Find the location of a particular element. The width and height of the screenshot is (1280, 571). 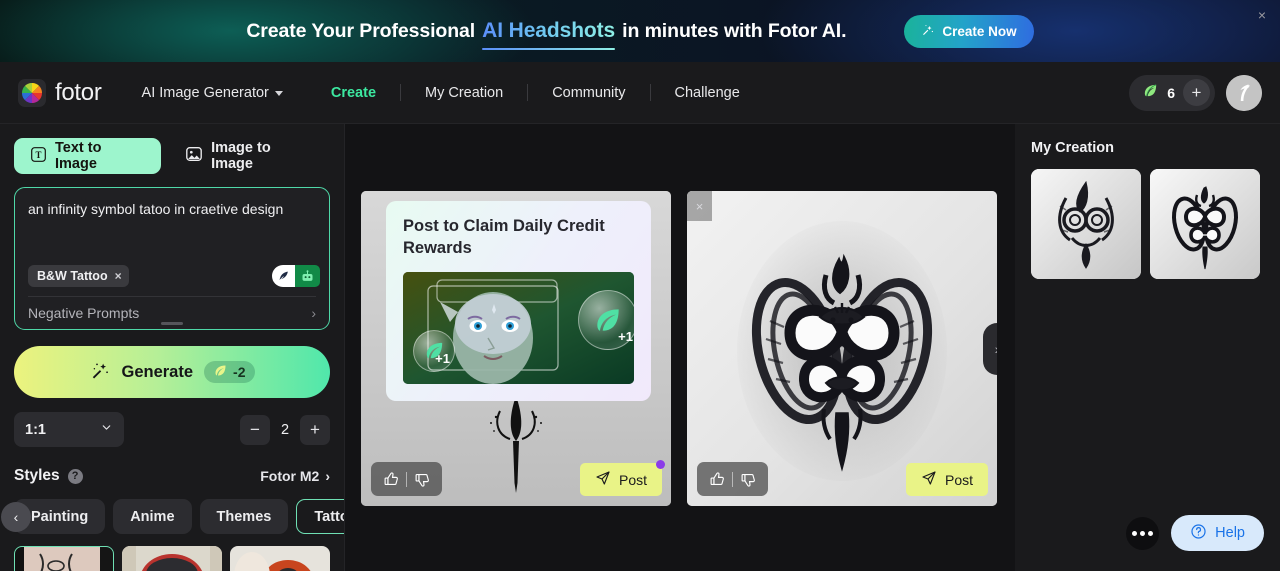

ai-robot-icon is located at coordinates (307, 276).